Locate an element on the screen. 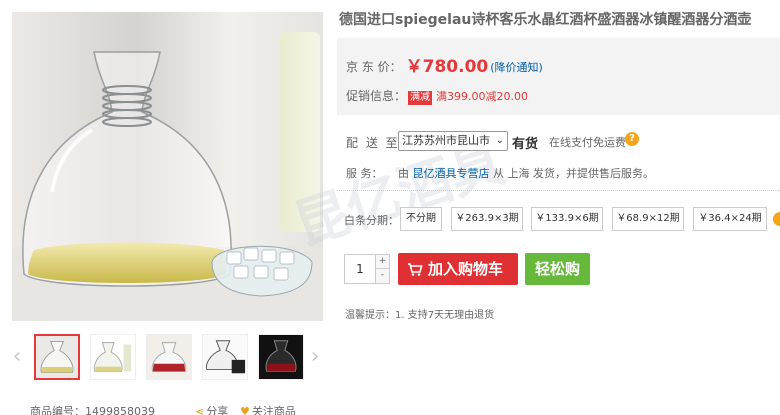 The image size is (780, 415). price-drop-notice-link: (降价通知) is located at coordinates (516, 67).